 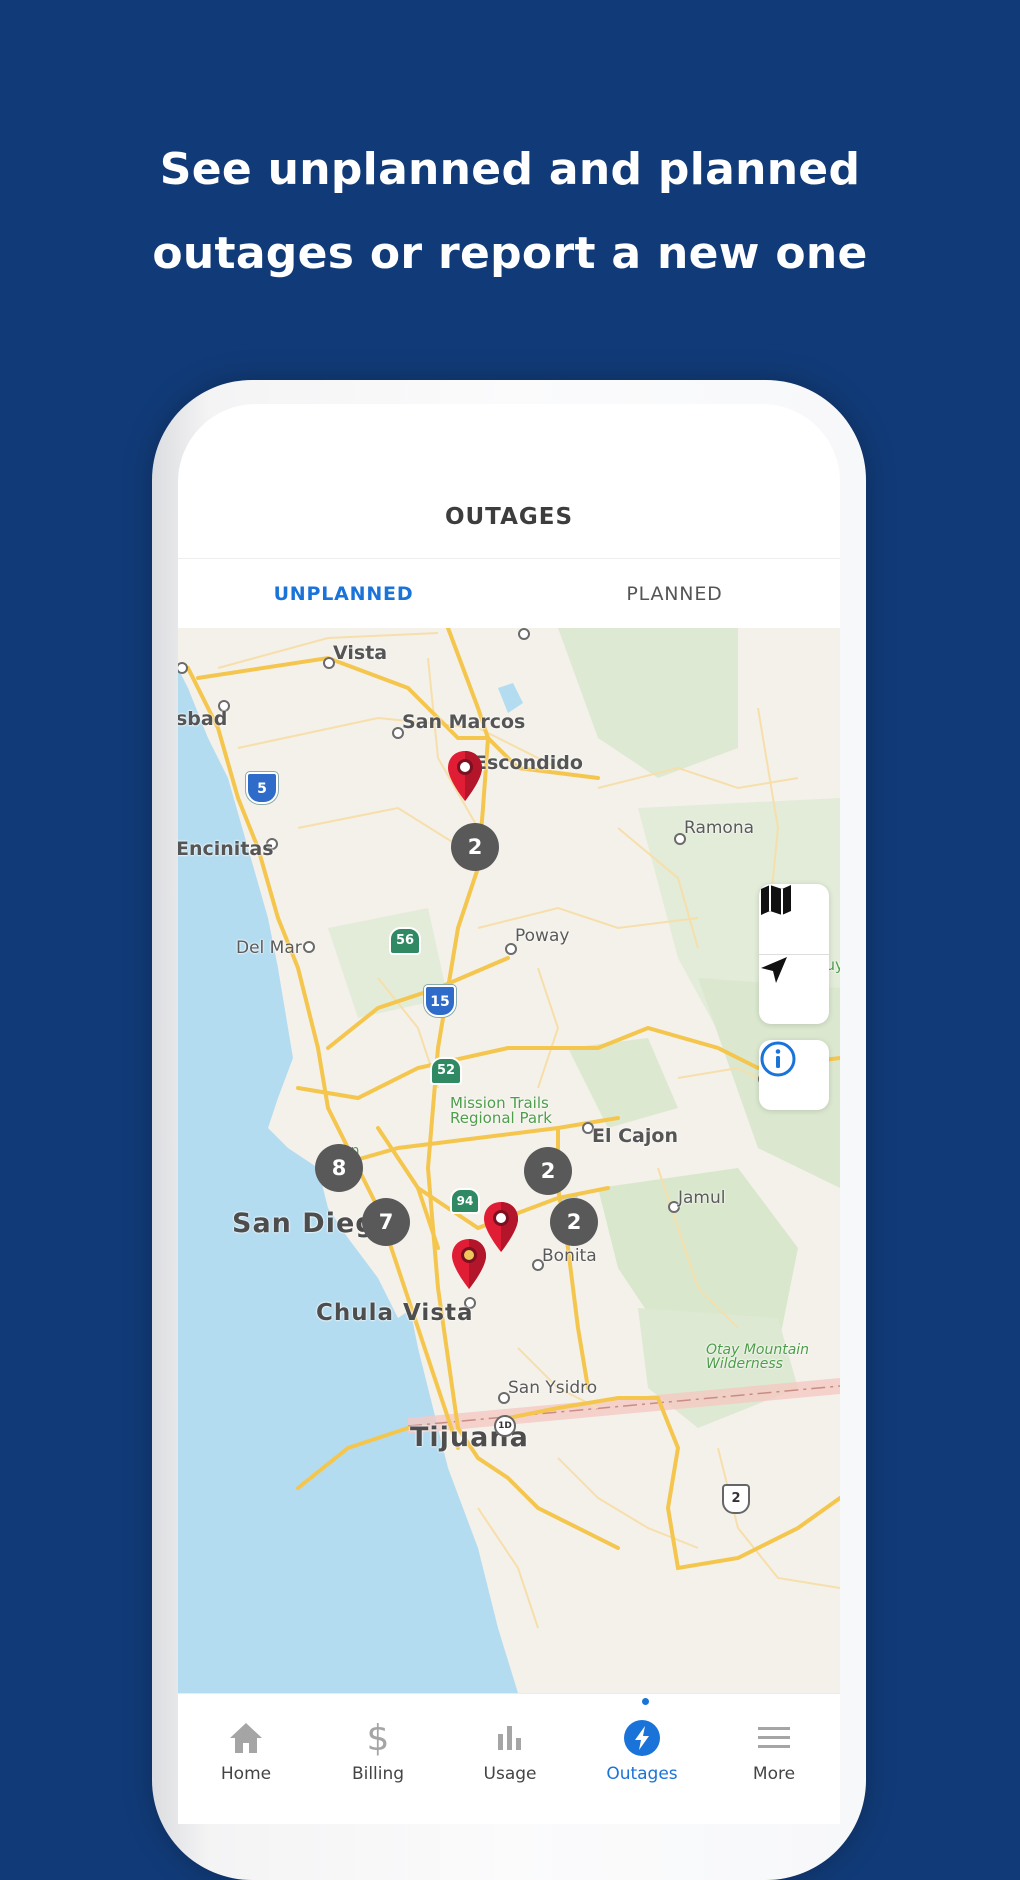 What do you see at coordinates (343, 594) in the screenshot?
I see `tab-unplanned: UNPLANNED` at bounding box center [343, 594].